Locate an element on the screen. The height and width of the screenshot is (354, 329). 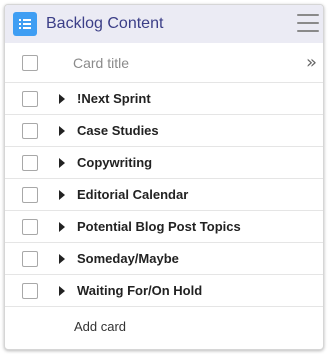
card-title: Case Studies is located at coordinates (118, 130).